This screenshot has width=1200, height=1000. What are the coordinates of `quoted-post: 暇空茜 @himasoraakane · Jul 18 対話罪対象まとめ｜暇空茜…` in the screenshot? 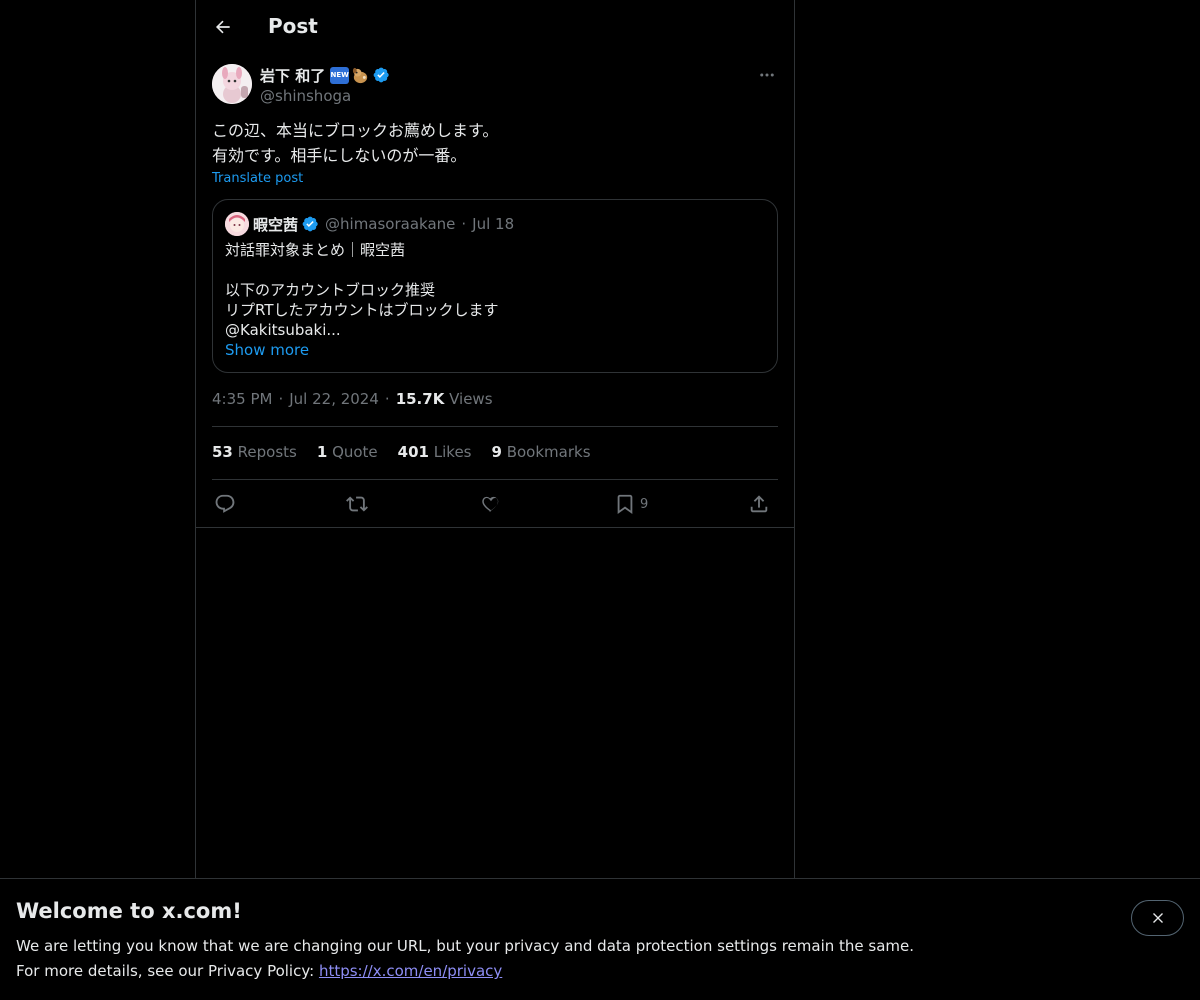 It's located at (495, 286).